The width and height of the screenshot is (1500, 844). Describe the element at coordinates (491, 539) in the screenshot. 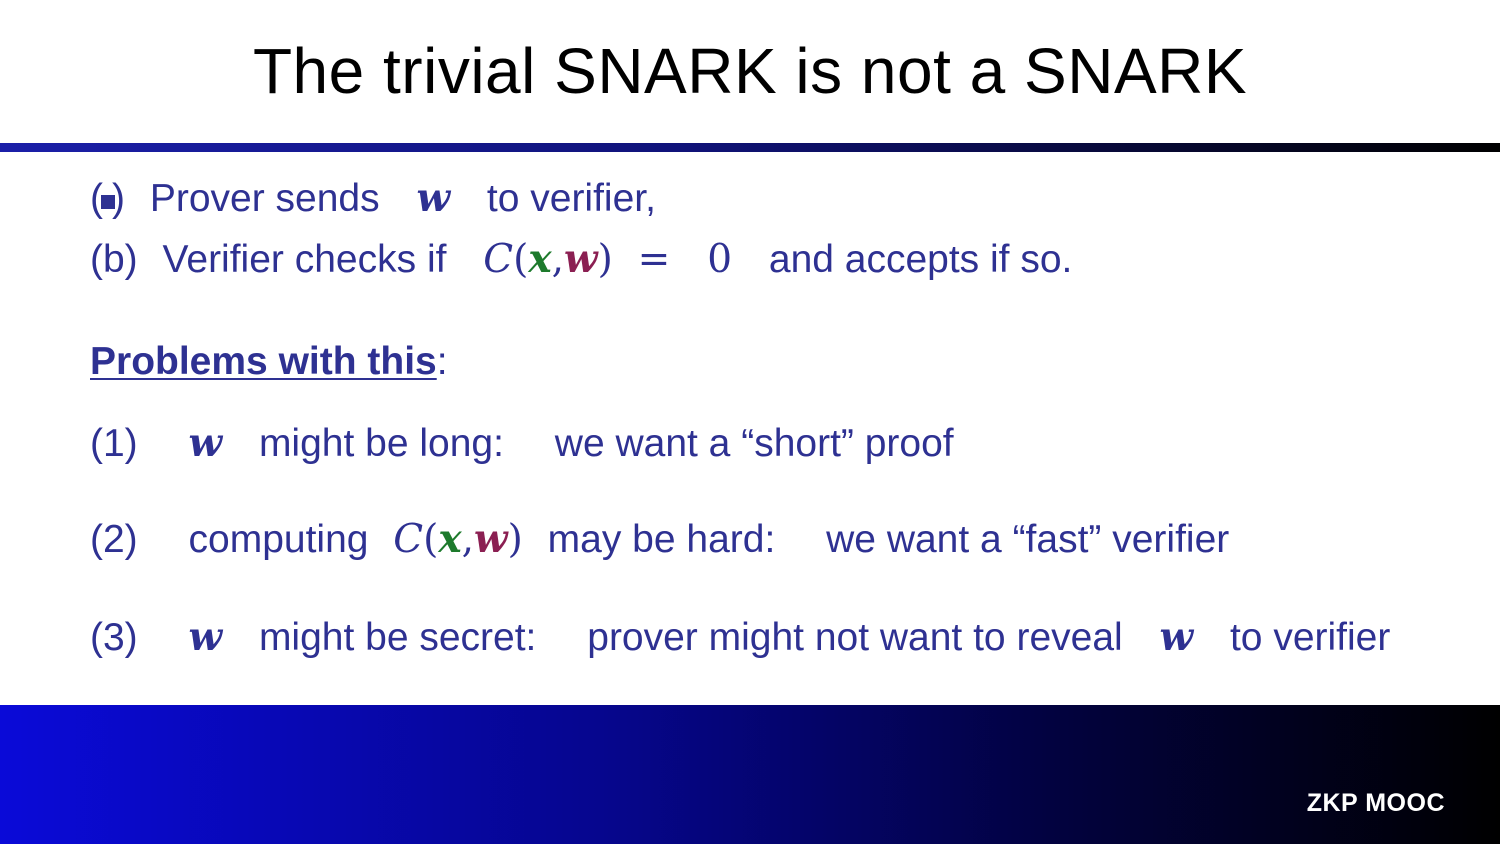

I see `problem-2-var-w: w` at that location.